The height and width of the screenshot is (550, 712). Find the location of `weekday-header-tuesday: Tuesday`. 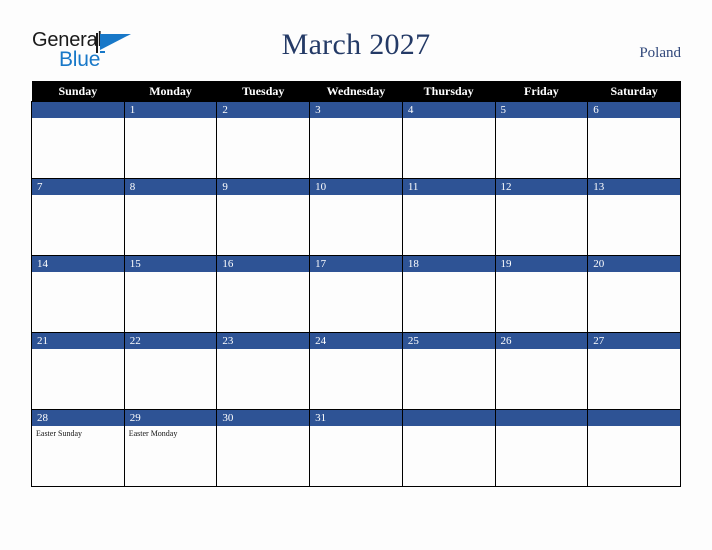

weekday-header-tuesday: Tuesday is located at coordinates (263, 91).